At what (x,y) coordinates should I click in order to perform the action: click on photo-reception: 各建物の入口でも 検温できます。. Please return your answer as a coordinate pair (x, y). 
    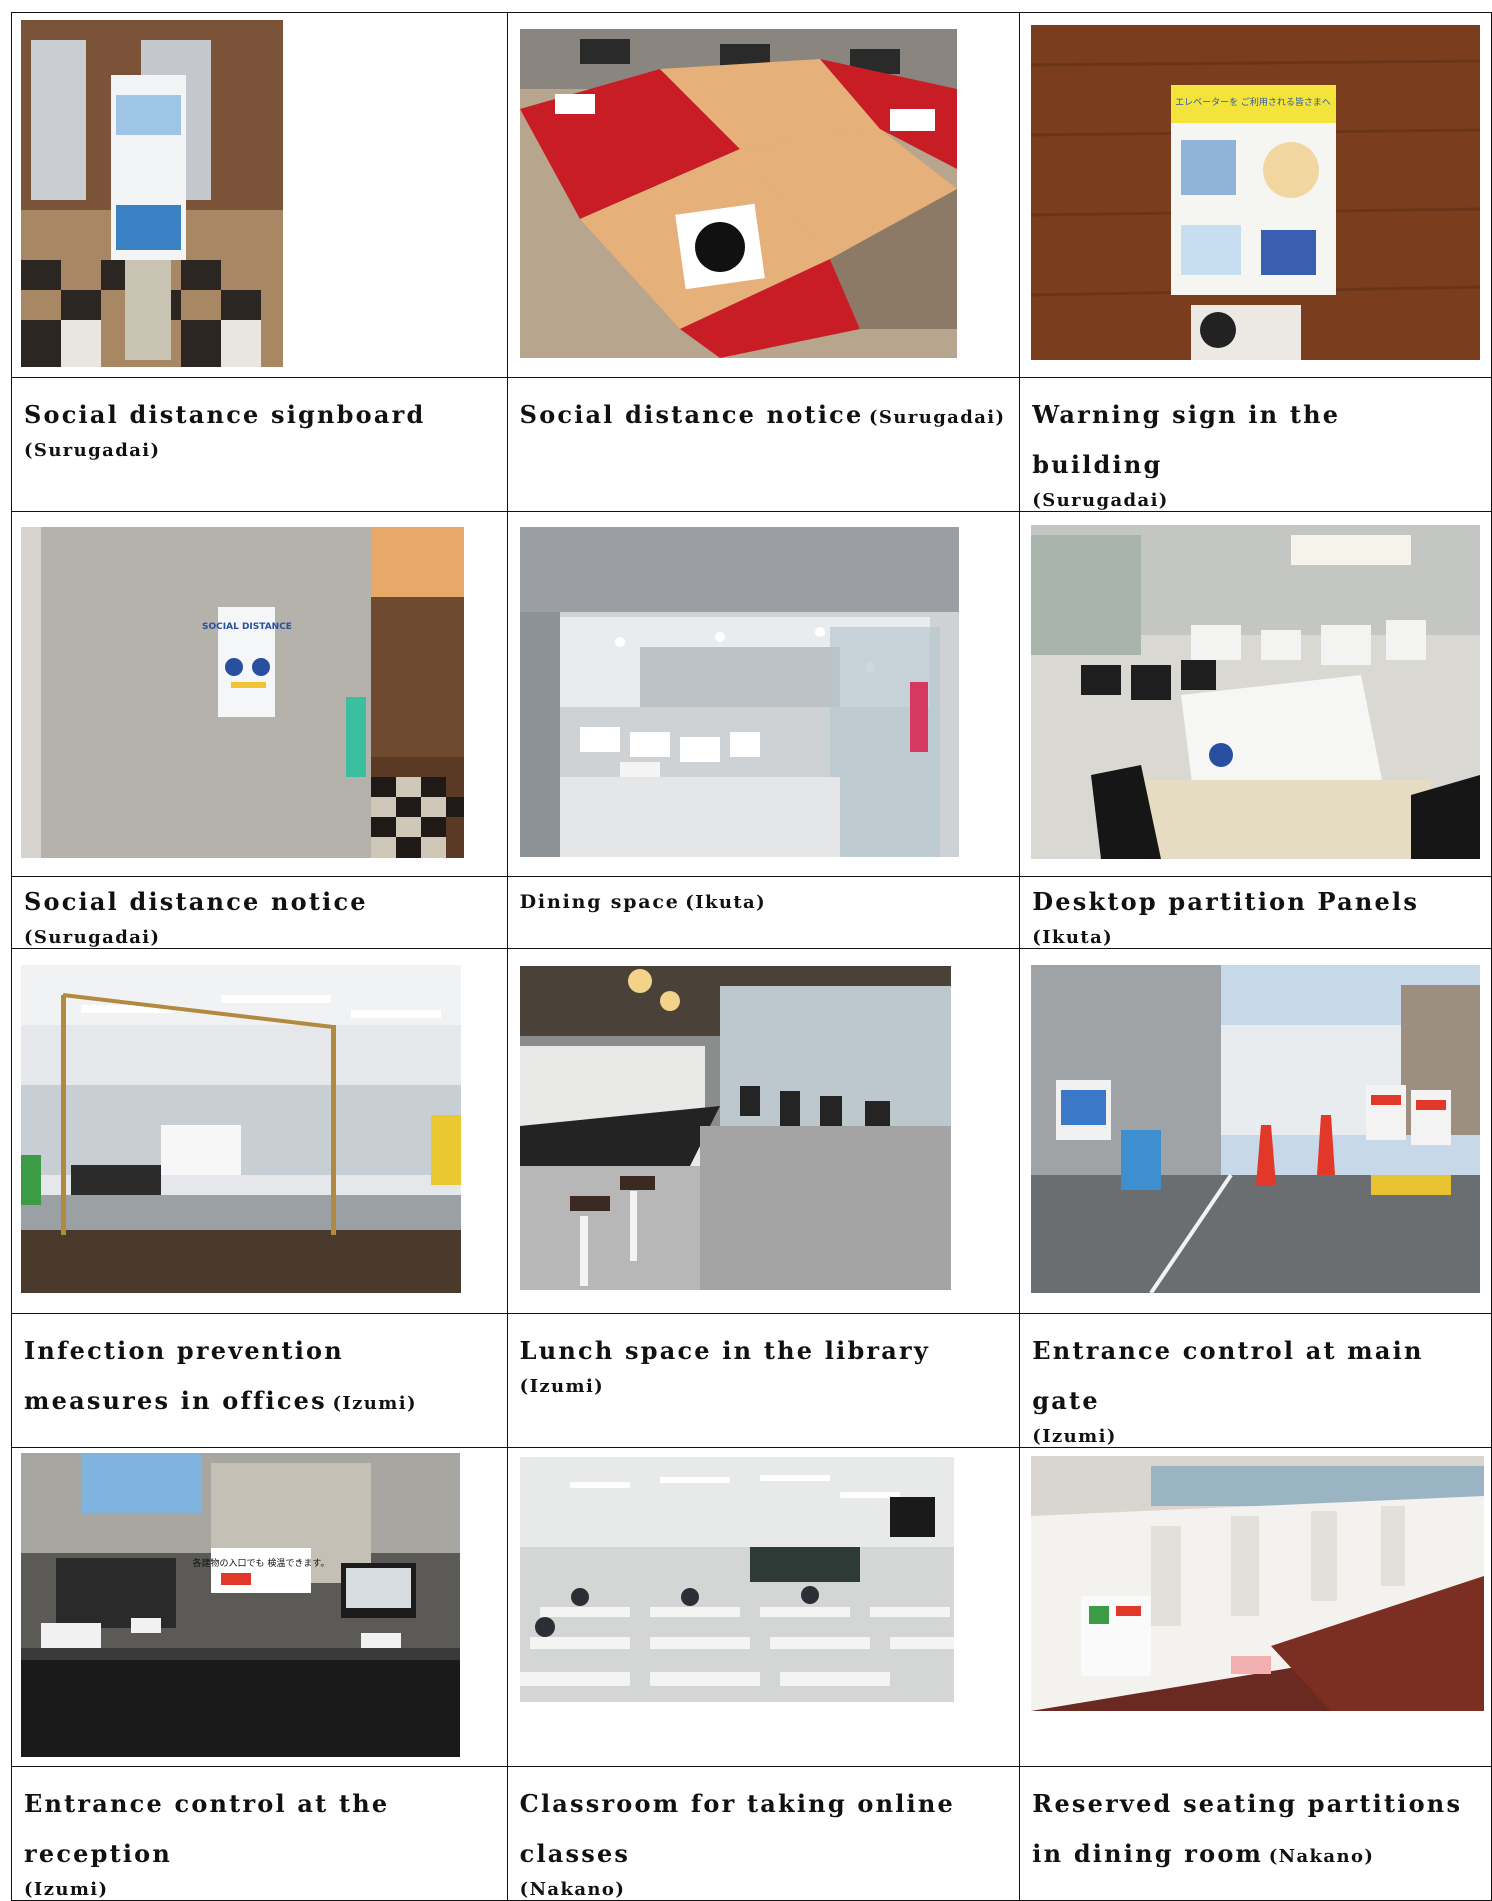
    Looking at the image, I should click on (240, 1605).